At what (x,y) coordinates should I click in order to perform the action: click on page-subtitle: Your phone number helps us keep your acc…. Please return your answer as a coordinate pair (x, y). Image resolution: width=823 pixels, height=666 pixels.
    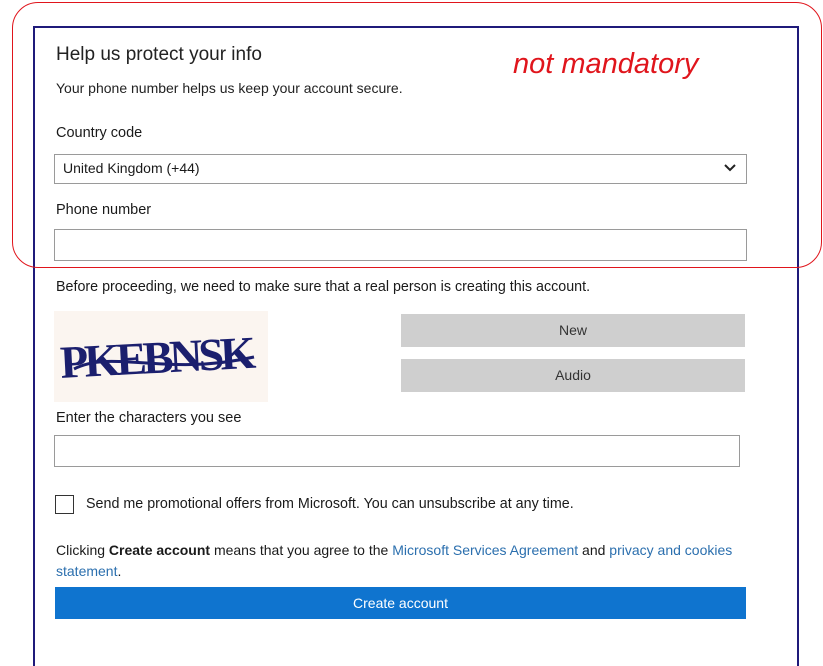
    Looking at the image, I should click on (229, 88).